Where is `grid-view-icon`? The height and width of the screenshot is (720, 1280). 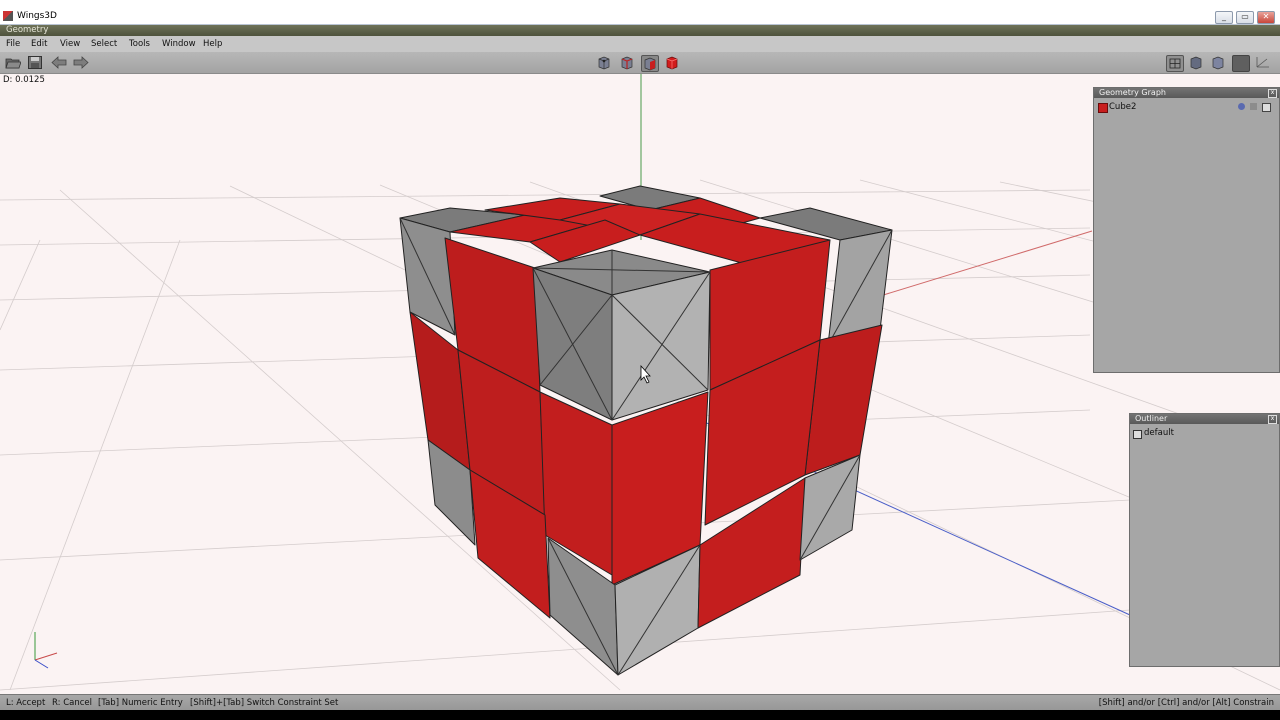 grid-view-icon is located at coordinates (1175, 63).